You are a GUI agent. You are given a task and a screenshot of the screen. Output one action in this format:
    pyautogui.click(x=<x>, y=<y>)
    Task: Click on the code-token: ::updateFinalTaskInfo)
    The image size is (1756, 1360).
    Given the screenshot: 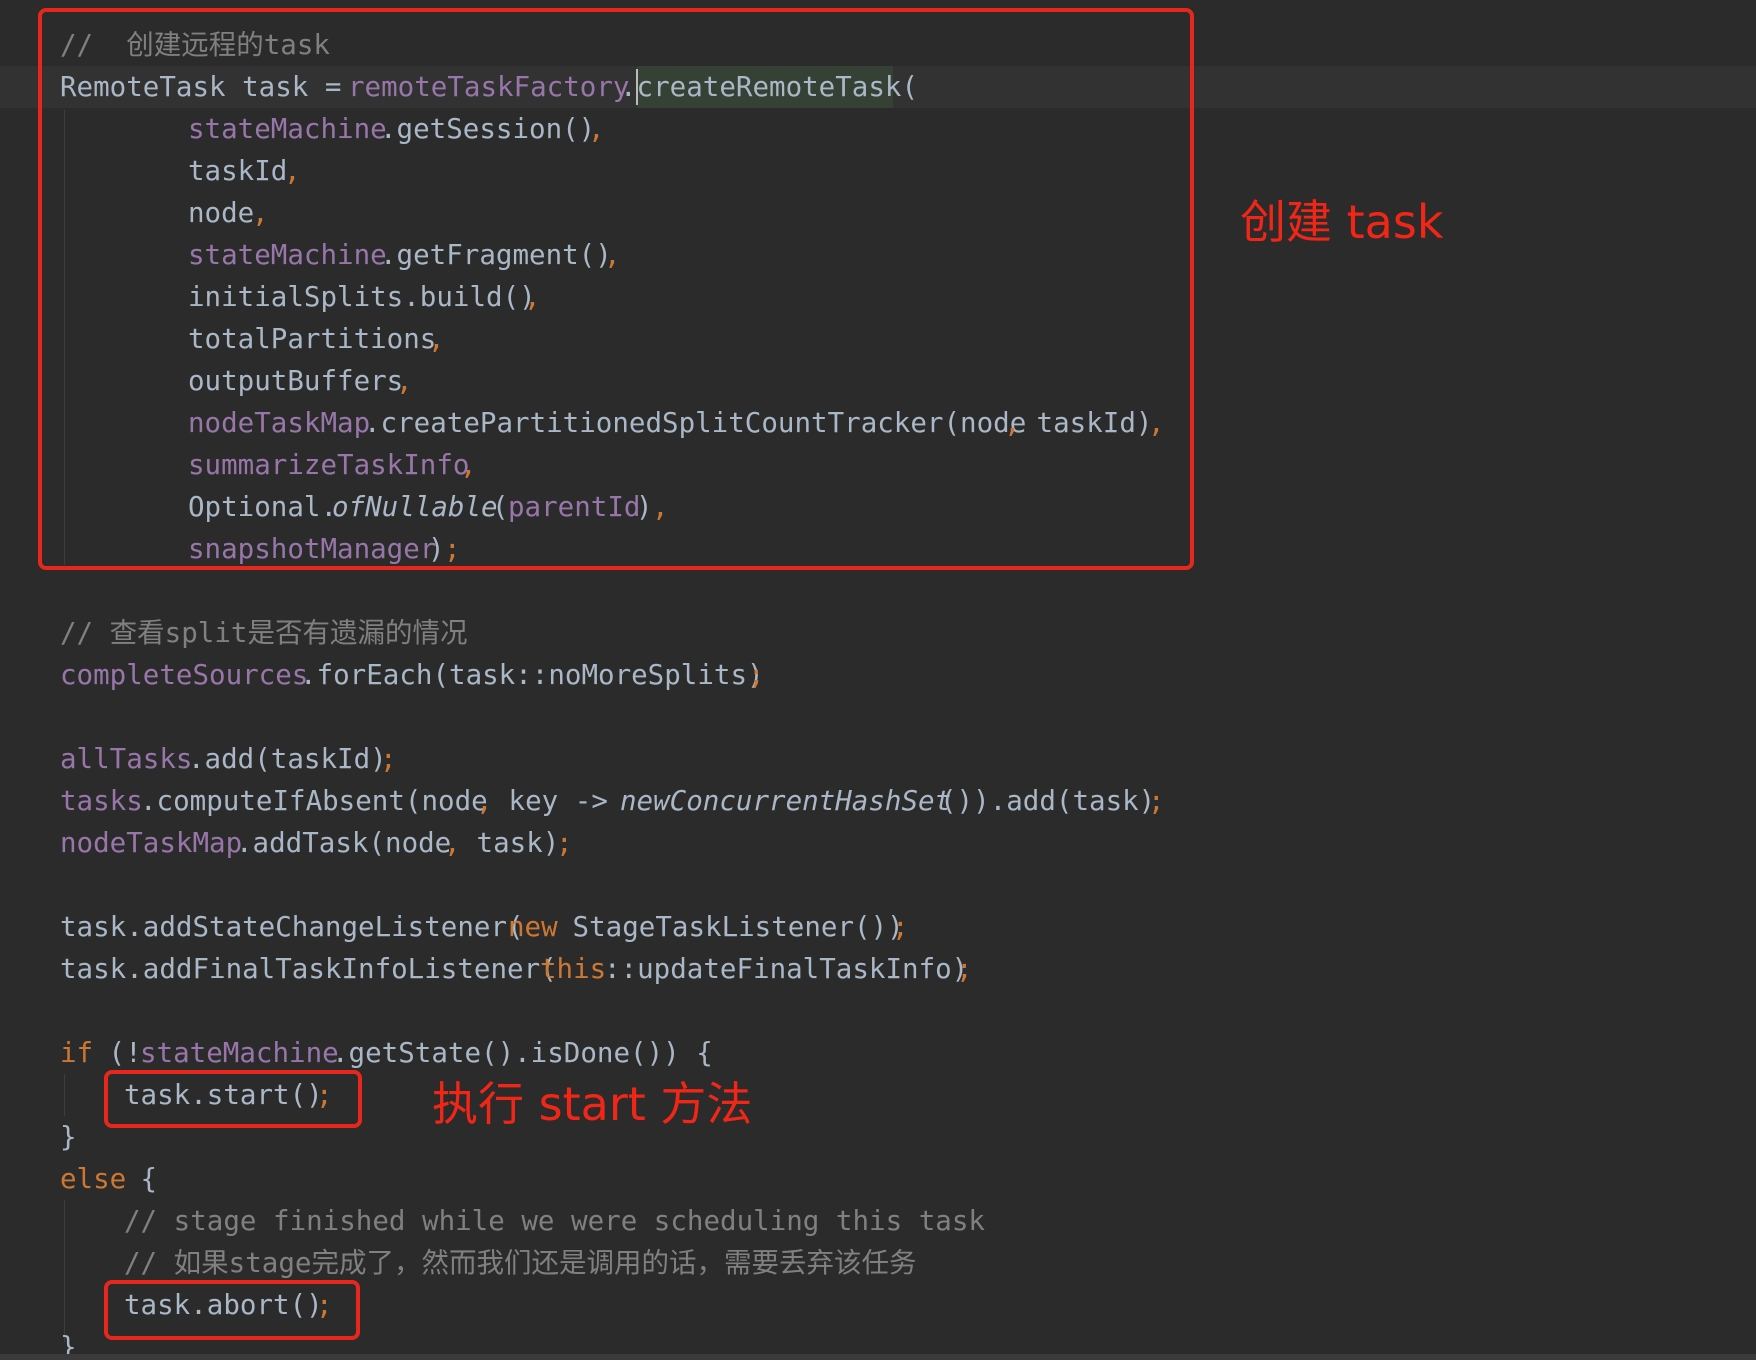 What is the action you would take?
    pyautogui.click(x=786, y=969)
    